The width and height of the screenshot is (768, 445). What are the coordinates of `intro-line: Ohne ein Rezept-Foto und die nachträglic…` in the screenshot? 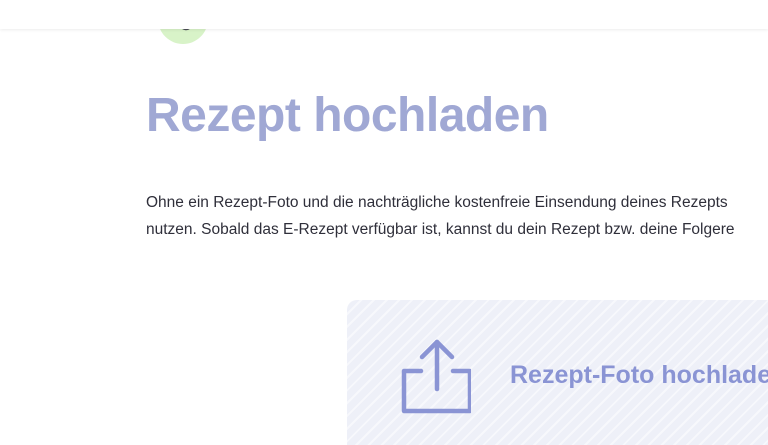 It's located at (437, 202).